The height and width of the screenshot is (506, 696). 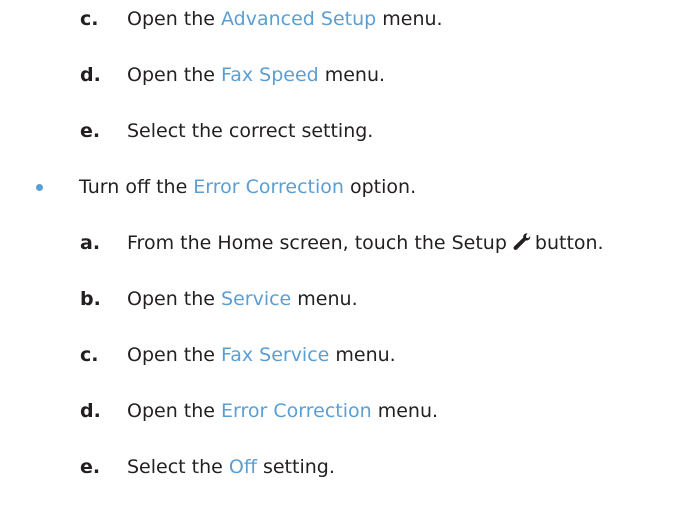 I want to click on step-text: Open the Fax Speed menu., so click(x=256, y=75).